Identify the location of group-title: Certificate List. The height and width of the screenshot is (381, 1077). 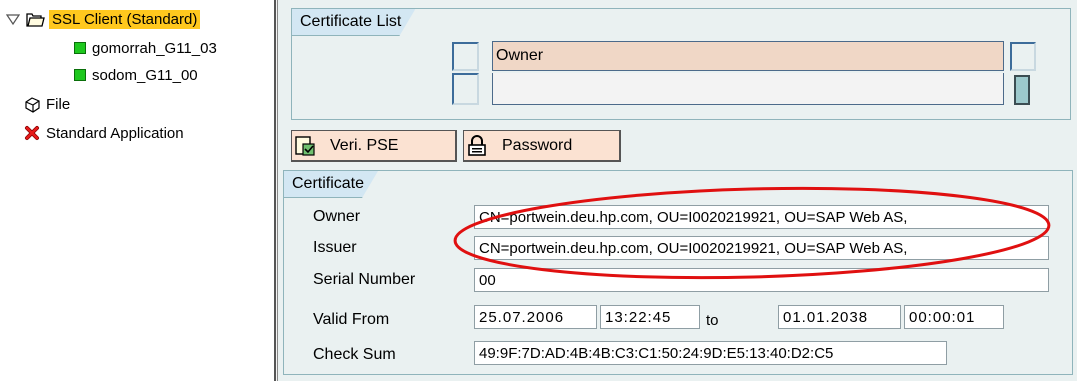
(353, 22).